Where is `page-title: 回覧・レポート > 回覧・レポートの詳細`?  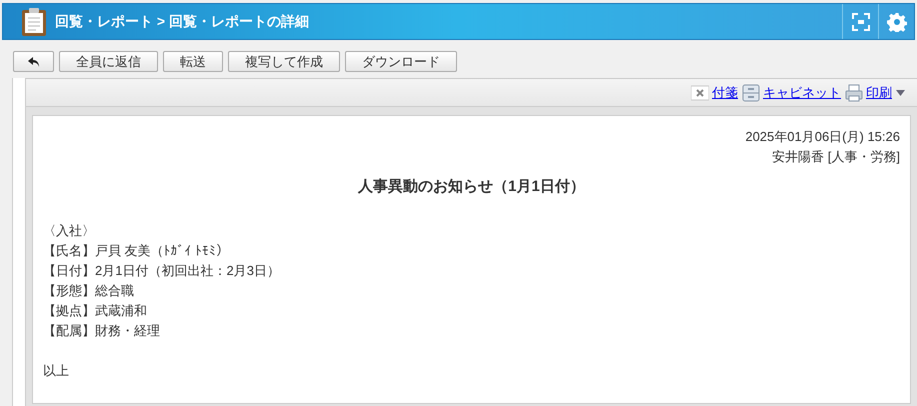
page-title: 回覧・レポート > 回覧・レポートの詳細 is located at coordinates (182, 21).